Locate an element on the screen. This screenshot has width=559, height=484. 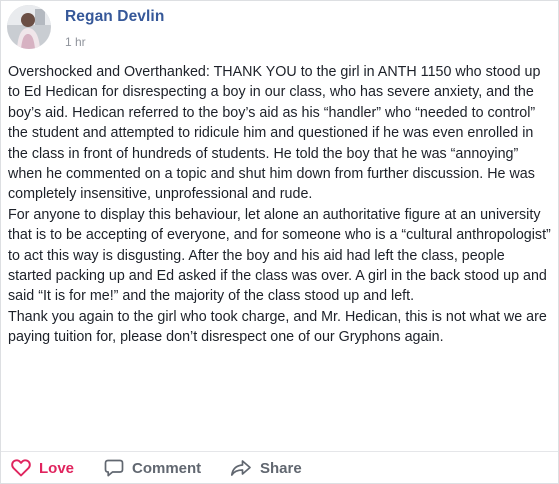
speech-bubble-icon is located at coordinates (114, 468).